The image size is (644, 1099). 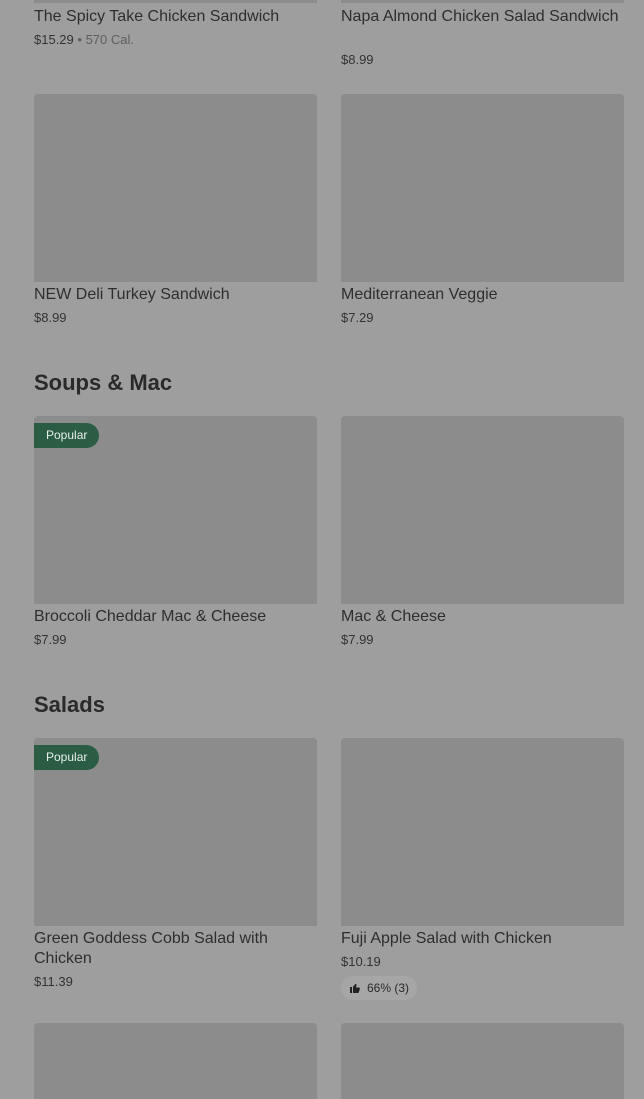 I want to click on section-heading-soups-mac: Soups & Mac, so click(x=103, y=382).